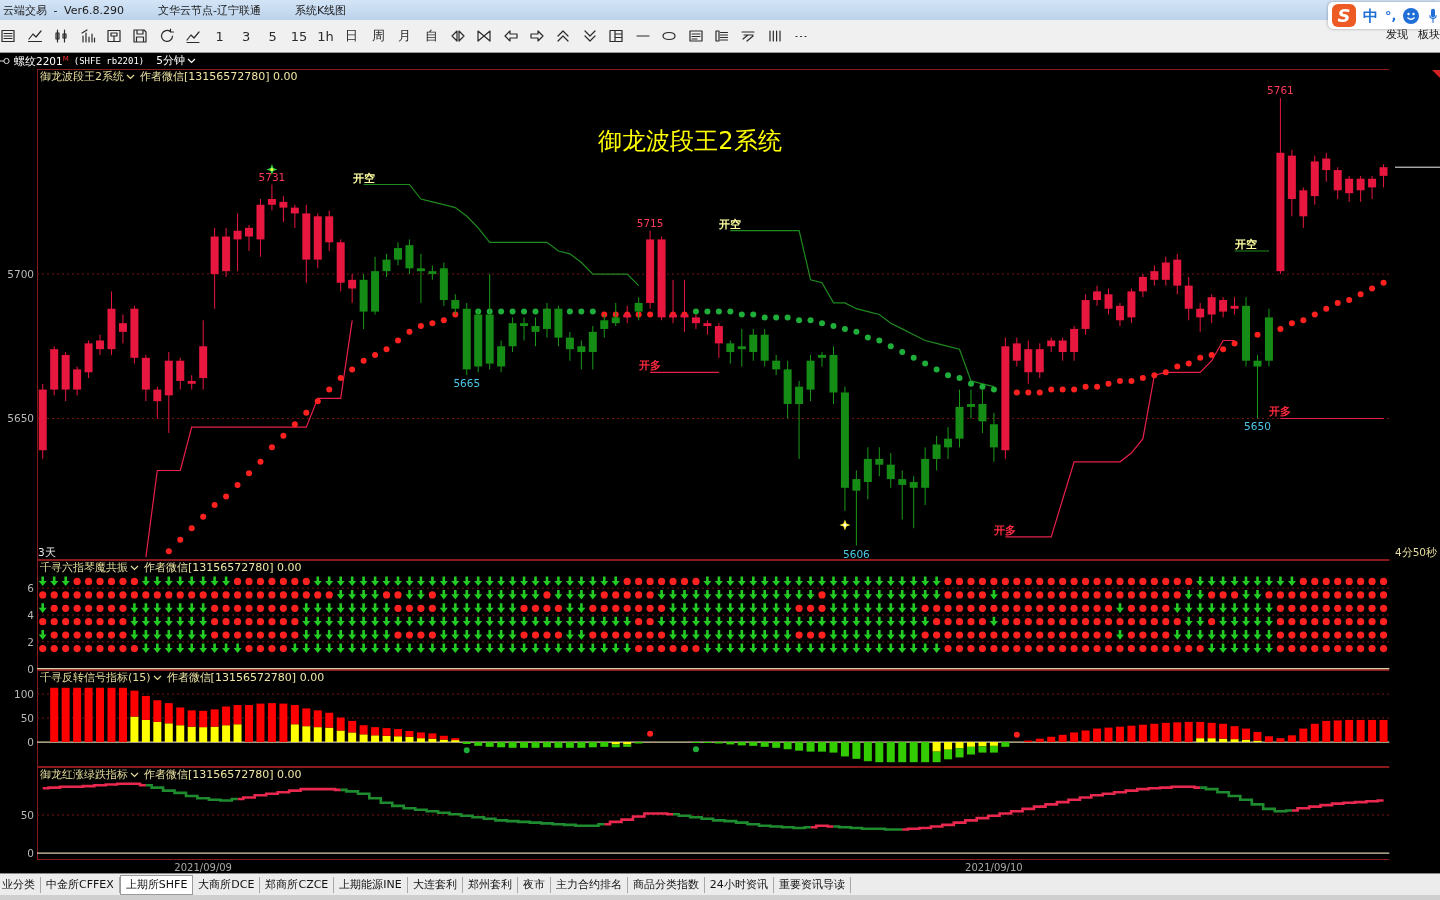 Image resolution: width=1440 pixels, height=900 pixels. What do you see at coordinates (20, 274) in the screenshot?
I see `axis-label: 5700` at bounding box center [20, 274].